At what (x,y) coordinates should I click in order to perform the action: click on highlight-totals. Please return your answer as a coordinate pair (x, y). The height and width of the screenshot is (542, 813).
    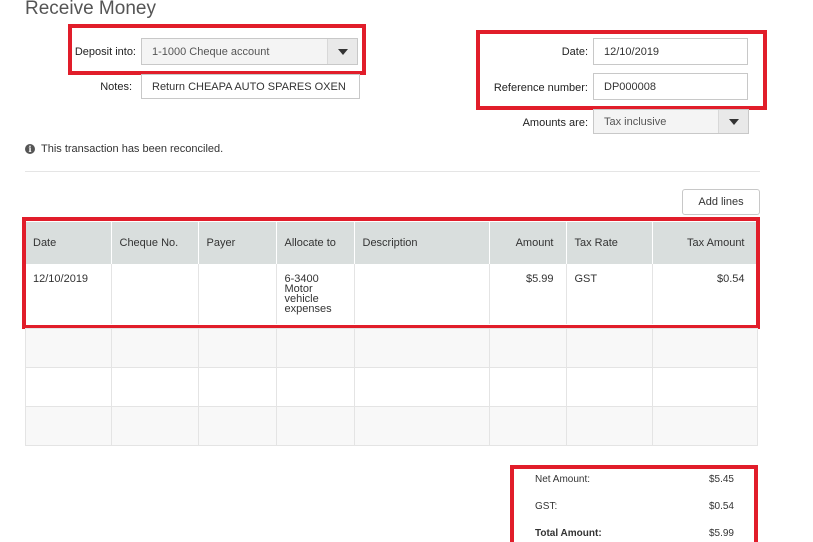
    Looking at the image, I should click on (634, 503).